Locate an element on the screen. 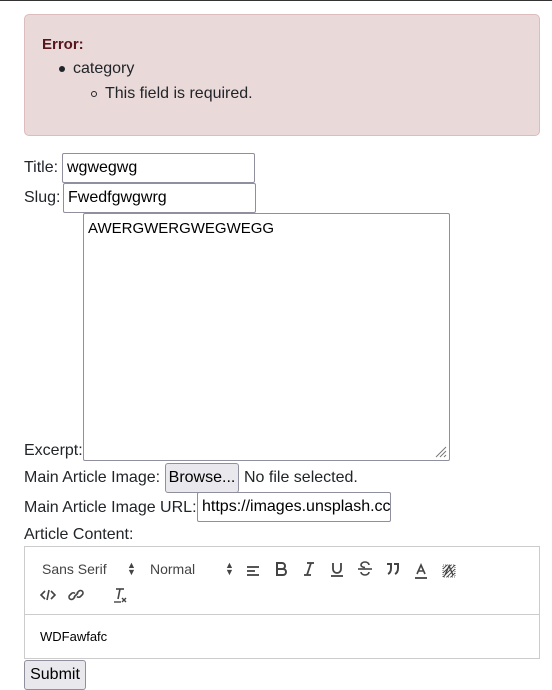 This screenshot has width=552, height=690. font-picker: Sans Serif ▲ ▼ is located at coordinates (92, 569).